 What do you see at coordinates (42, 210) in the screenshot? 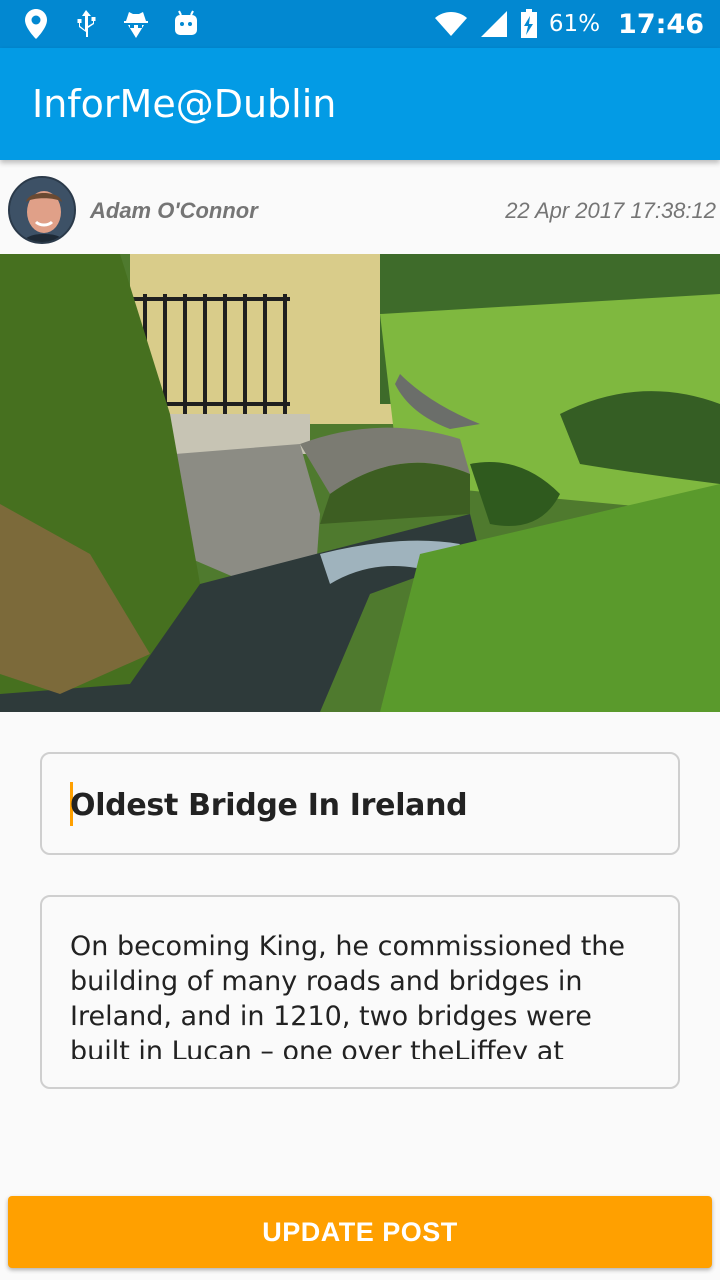
I see `author-avatar` at bounding box center [42, 210].